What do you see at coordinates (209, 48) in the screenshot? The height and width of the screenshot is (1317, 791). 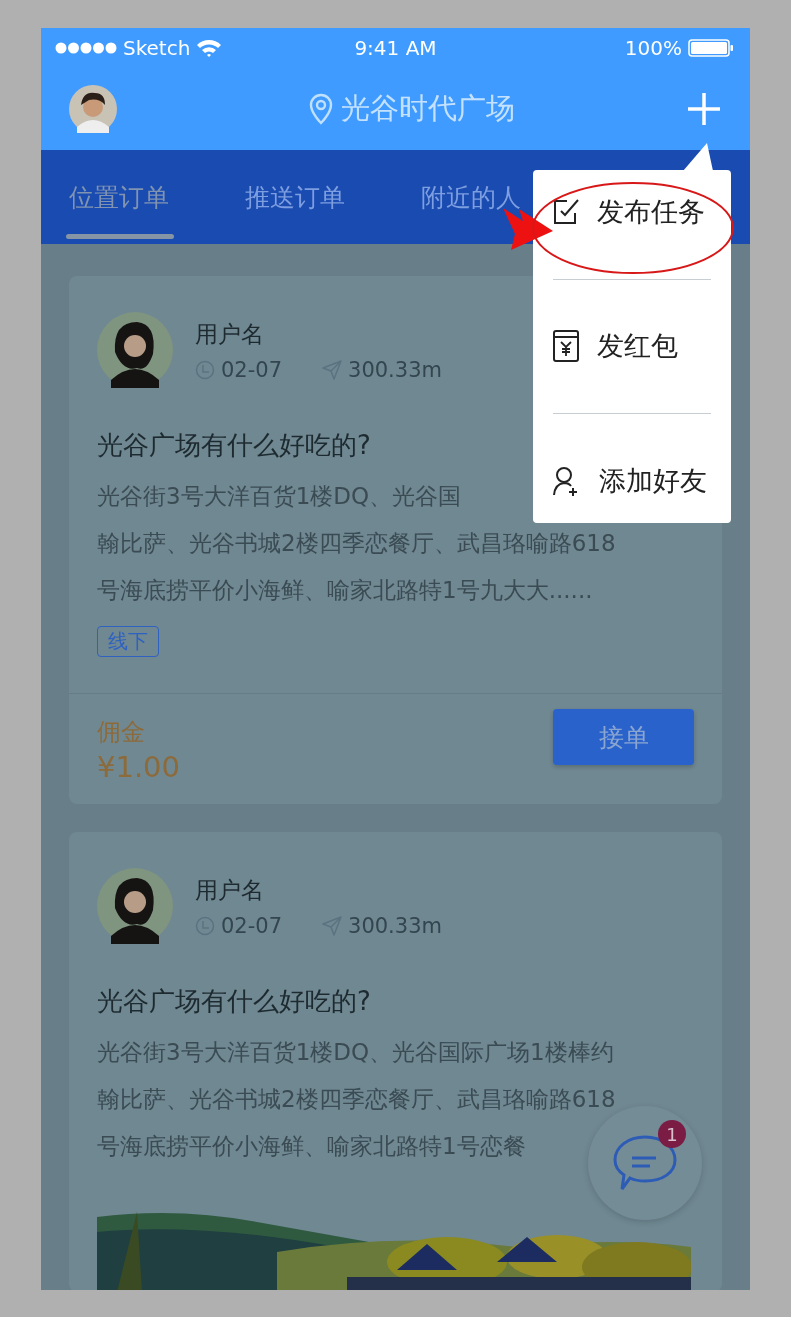 I see `wifi-icon` at bounding box center [209, 48].